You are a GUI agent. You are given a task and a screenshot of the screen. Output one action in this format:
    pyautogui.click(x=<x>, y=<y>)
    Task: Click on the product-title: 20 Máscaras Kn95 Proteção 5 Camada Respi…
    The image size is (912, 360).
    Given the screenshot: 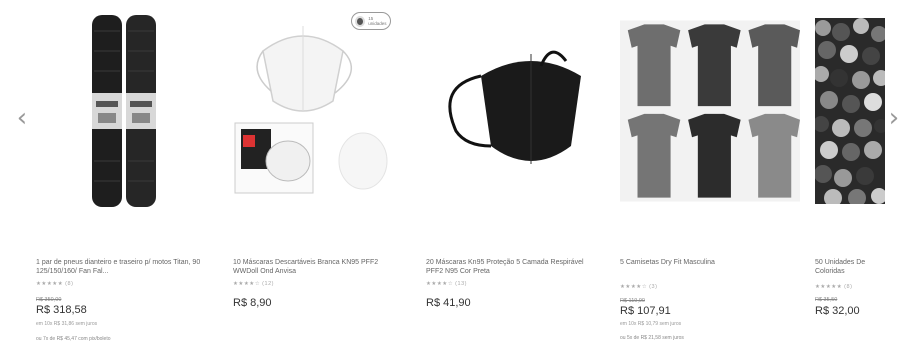 What is the action you would take?
    pyautogui.click(x=511, y=267)
    